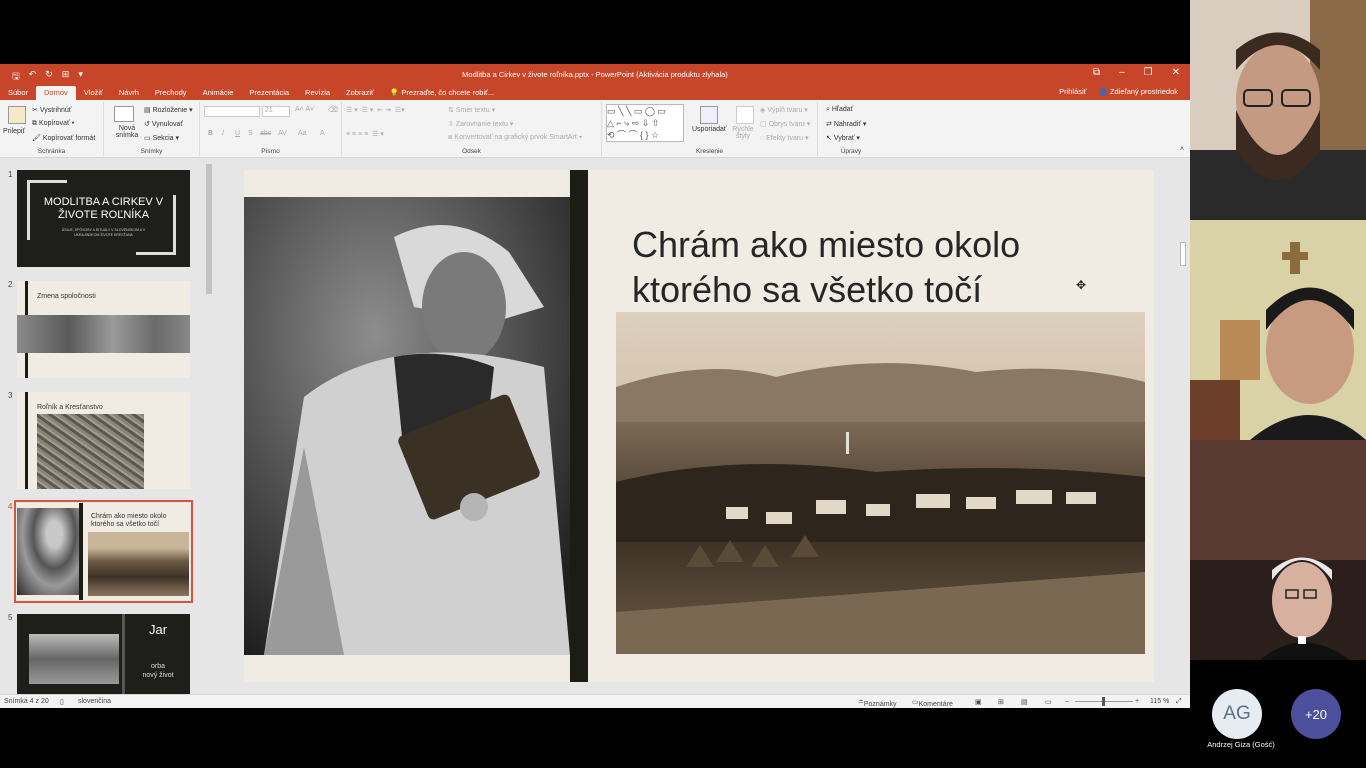 The height and width of the screenshot is (768, 1366). I want to click on shape-fill-label: Výplň tvaru, so click(785, 110).